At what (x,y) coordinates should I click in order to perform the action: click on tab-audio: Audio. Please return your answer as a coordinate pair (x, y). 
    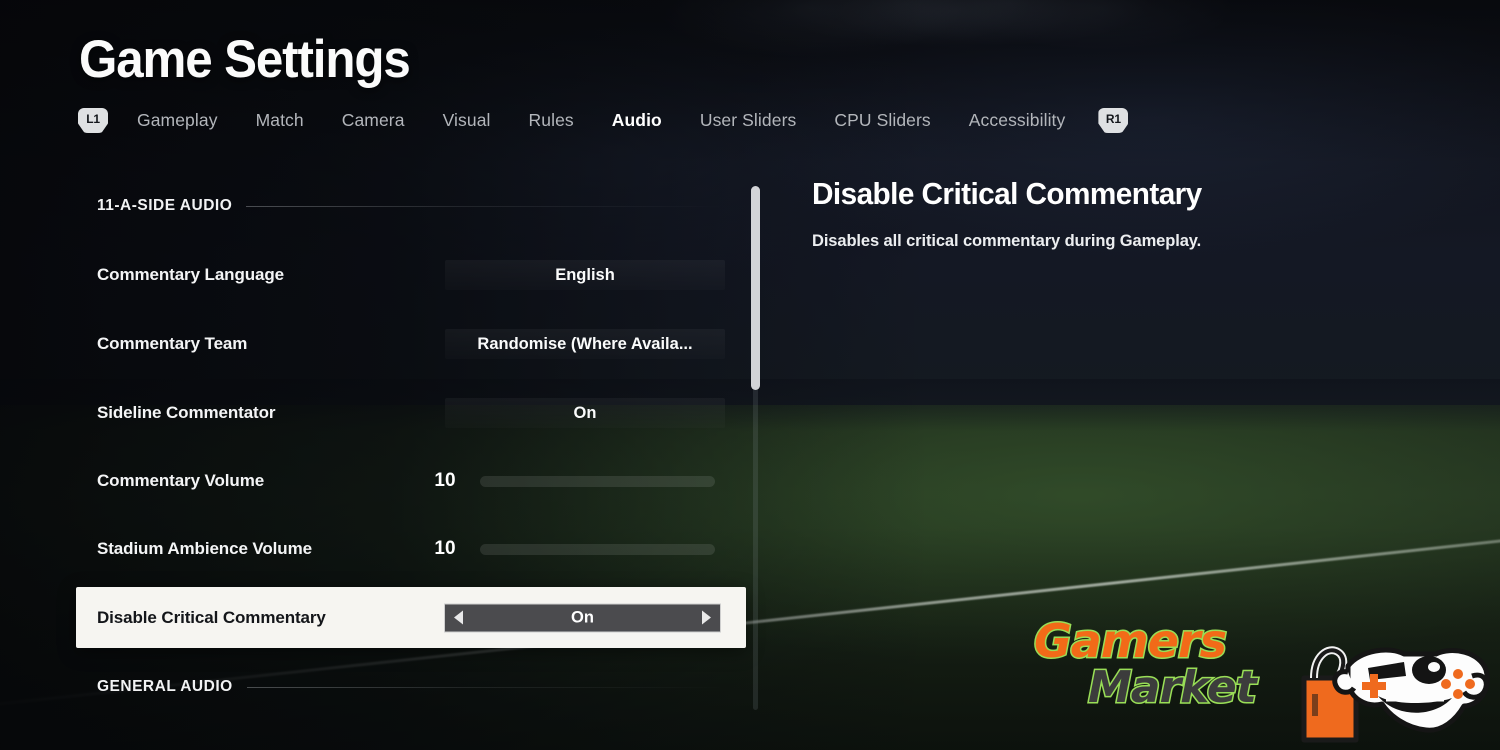
    Looking at the image, I should click on (637, 120).